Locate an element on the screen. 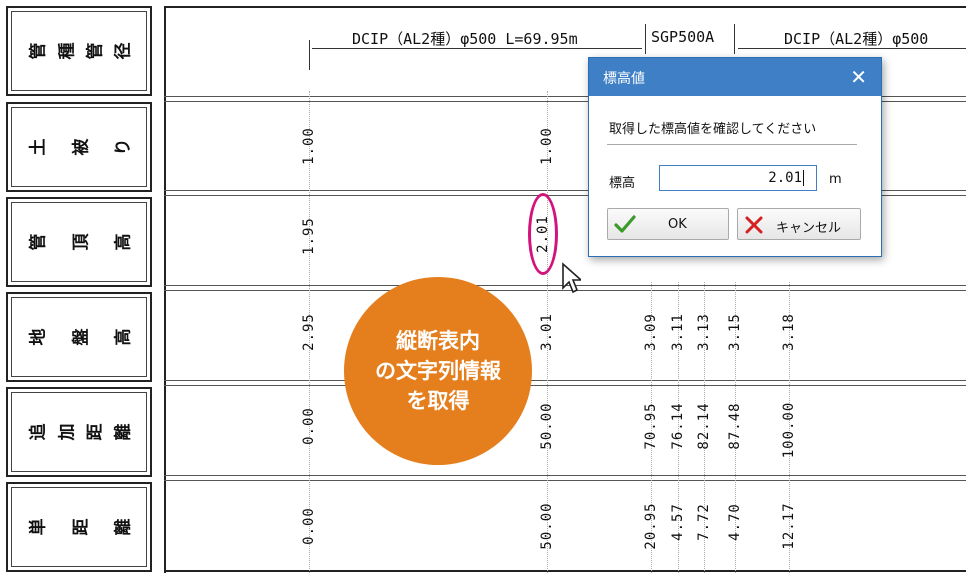  ground-value: 3.13 is located at coordinates (704, 332).